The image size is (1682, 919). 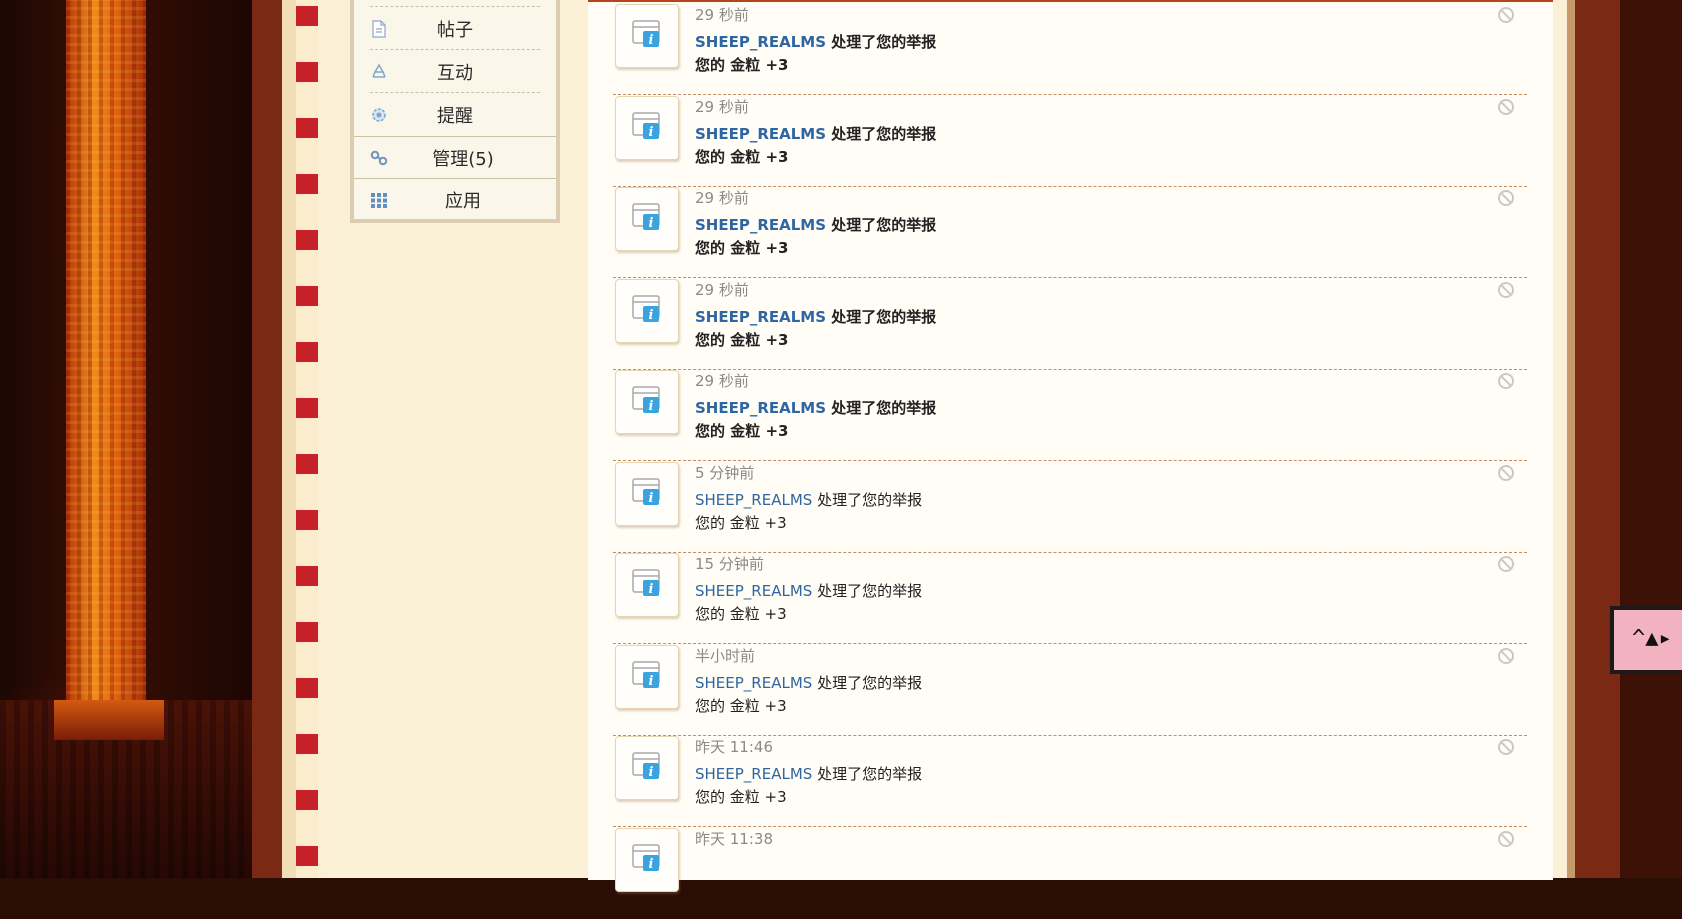 I want to click on notification-time: 昨天 11:38, so click(x=734, y=838).